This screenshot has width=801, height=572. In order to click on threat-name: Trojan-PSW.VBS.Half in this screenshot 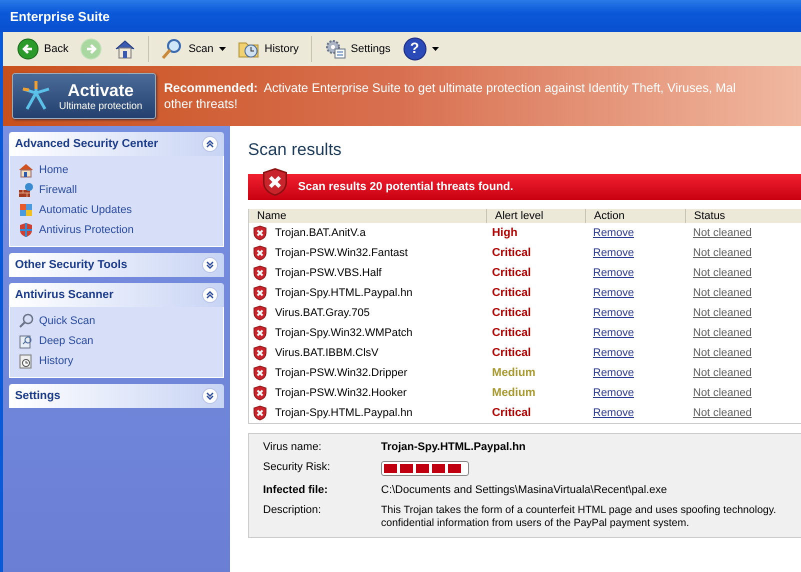, I will do `click(328, 273)`.